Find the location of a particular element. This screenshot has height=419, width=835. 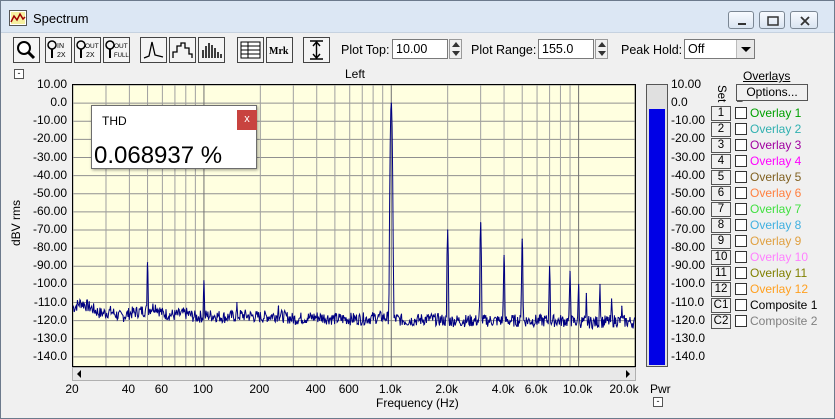

svg-text: OUT is located at coordinates (121, 46).